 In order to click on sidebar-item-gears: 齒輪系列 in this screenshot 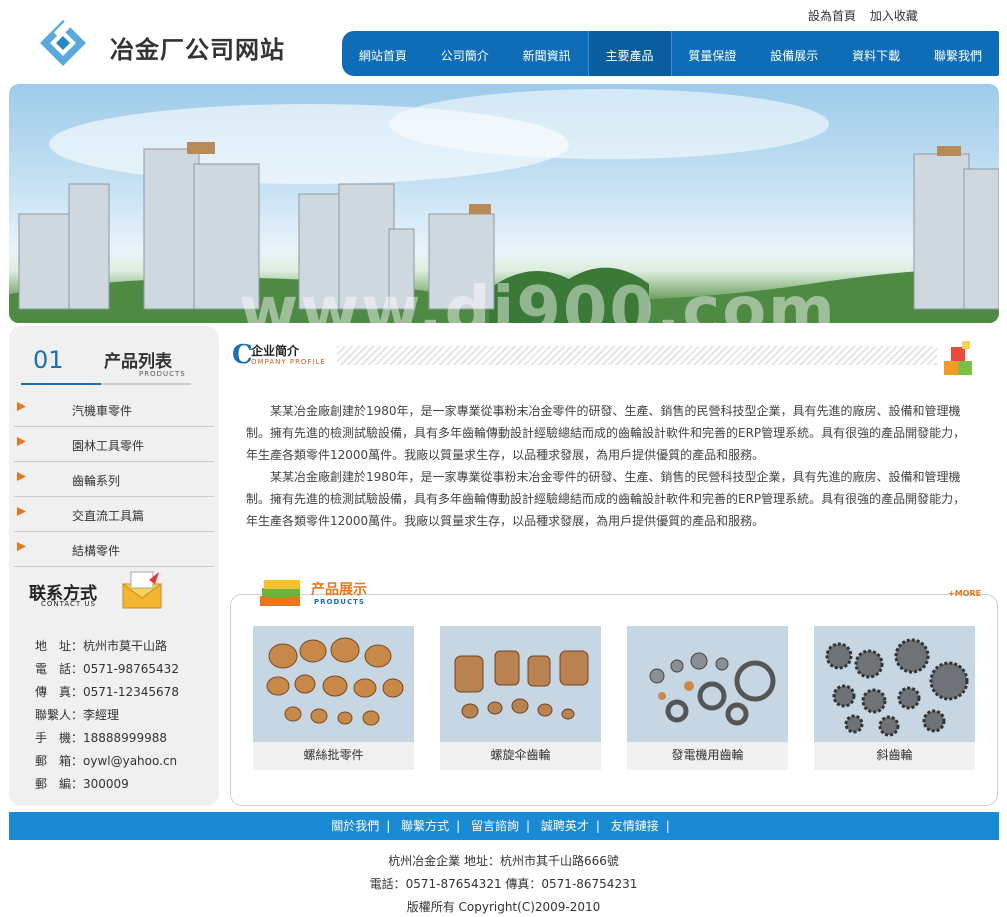, I will do `click(114, 479)`.